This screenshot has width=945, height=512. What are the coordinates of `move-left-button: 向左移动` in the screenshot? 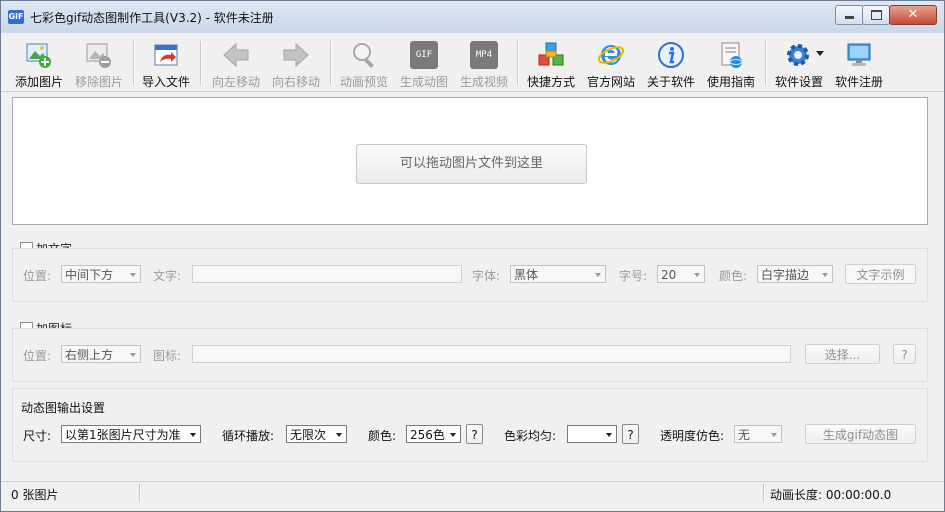 It's located at (236, 63).